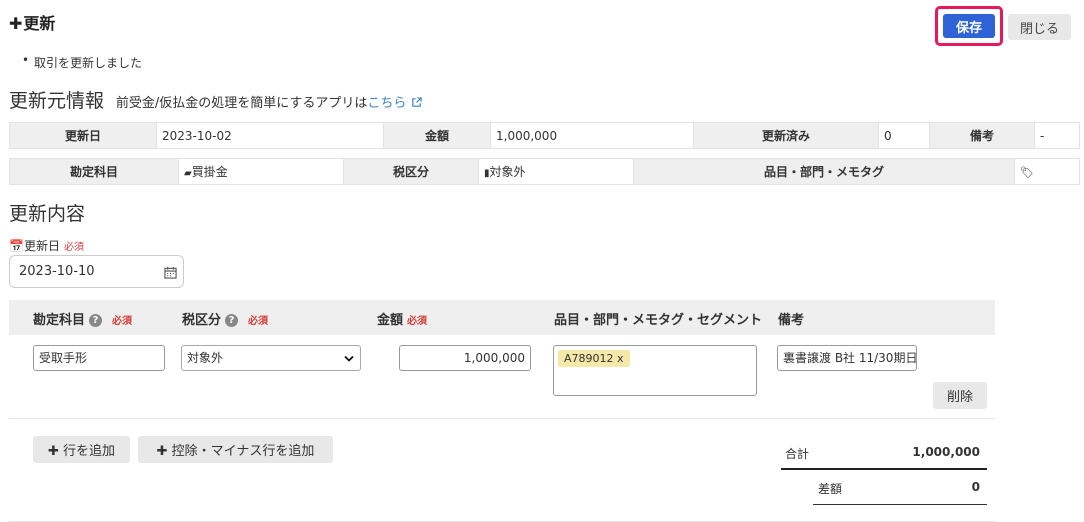 Image resolution: width=1084 pixels, height=522 pixels. I want to click on calendar-icon: 📅, so click(16, 246).